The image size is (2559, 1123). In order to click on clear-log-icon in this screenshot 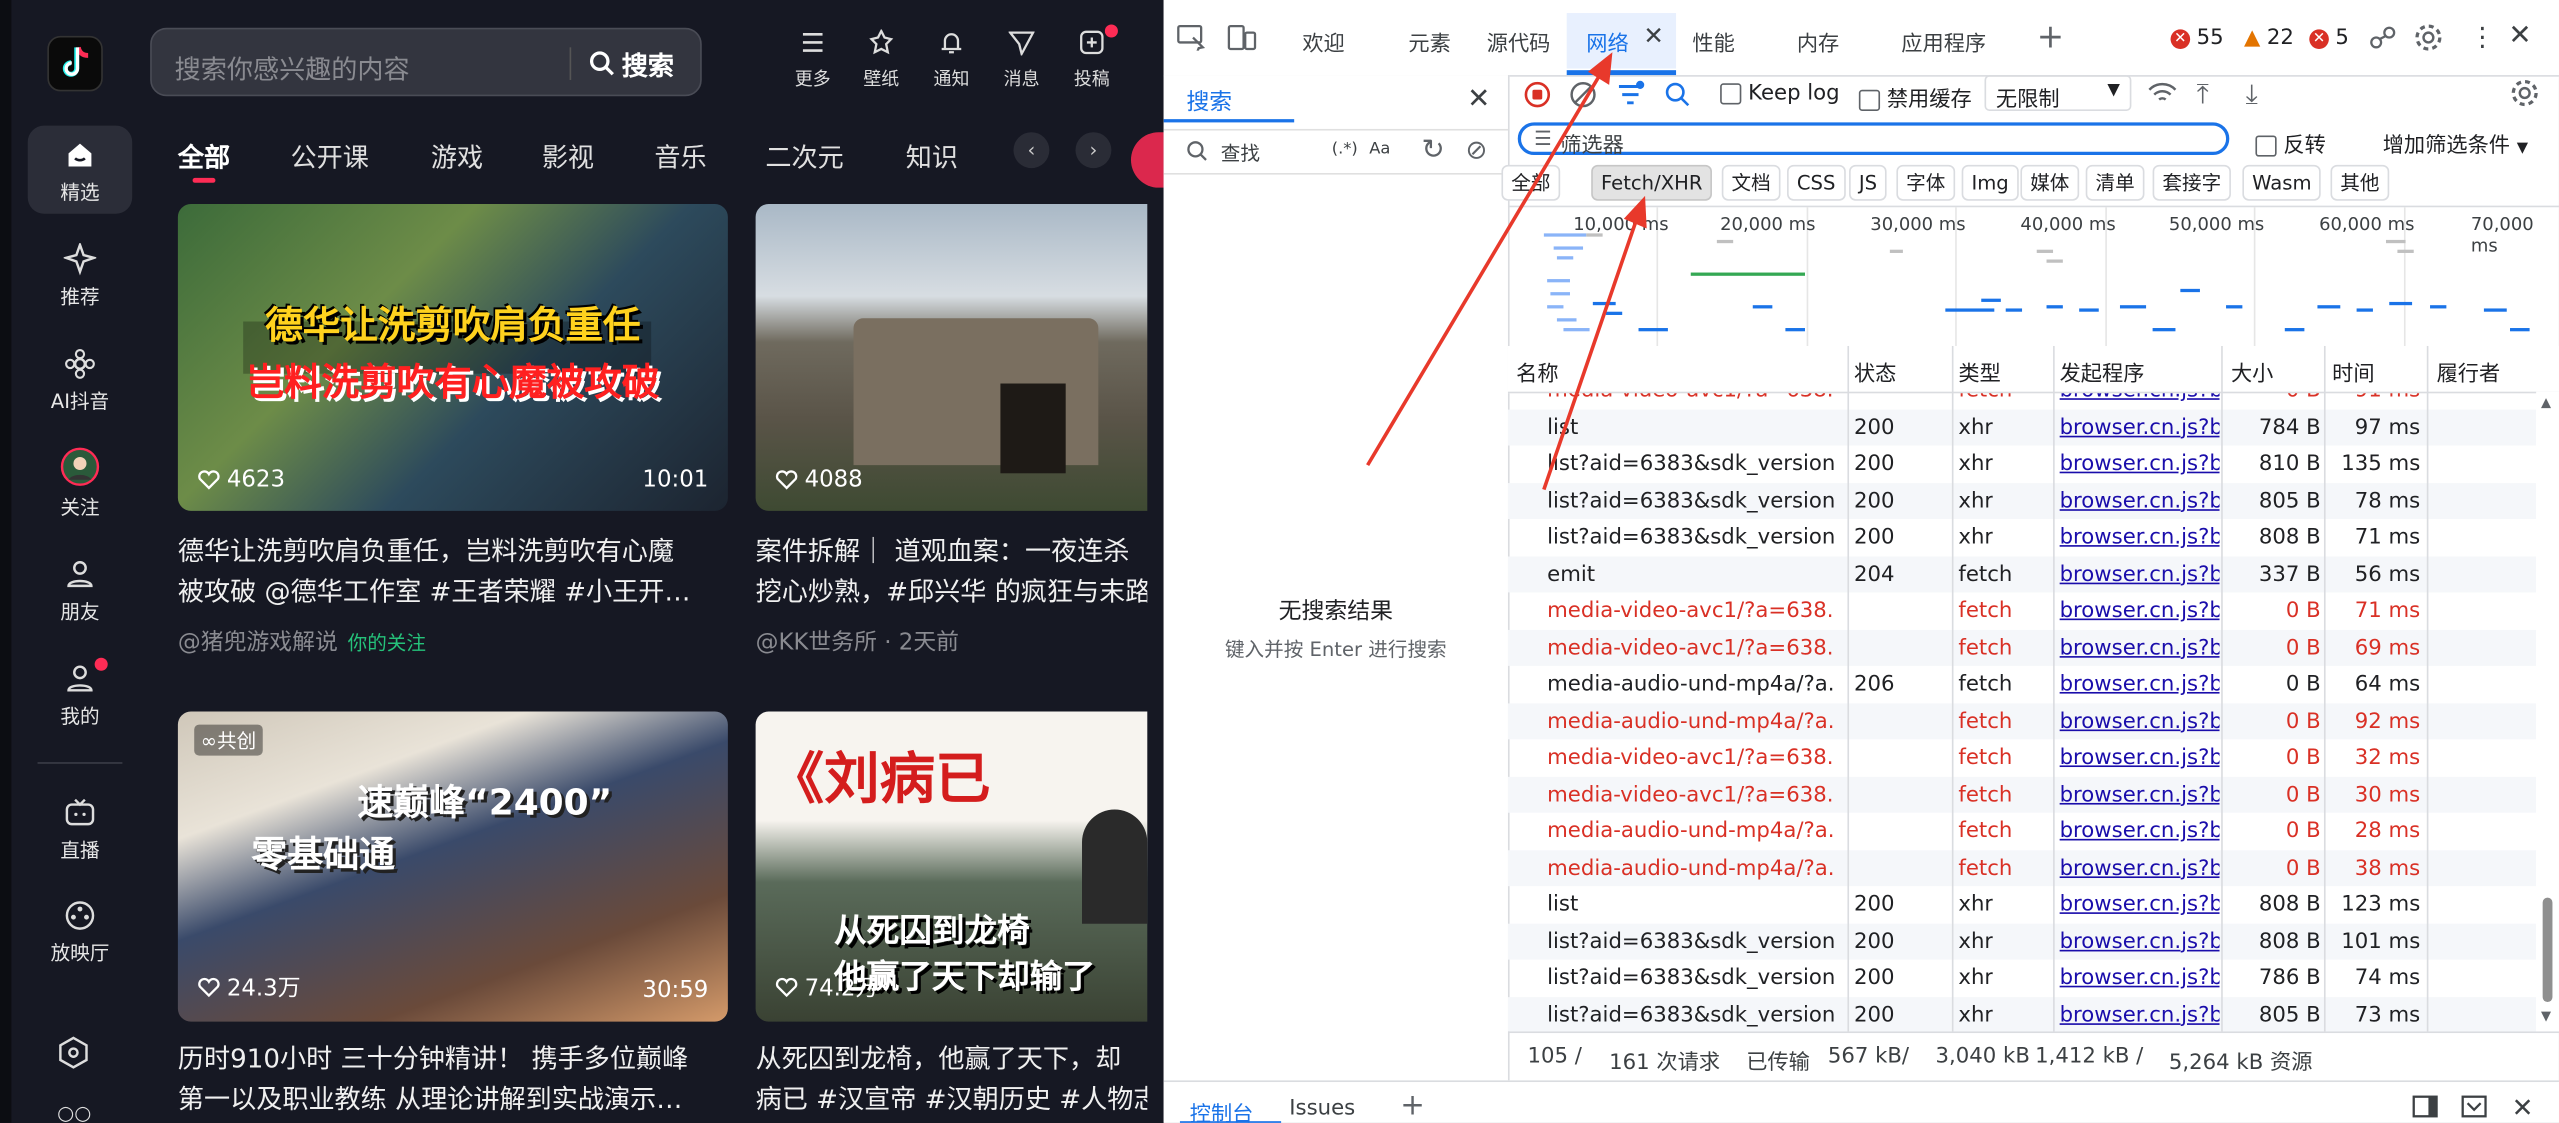, I will do `click(1583, 98)`.